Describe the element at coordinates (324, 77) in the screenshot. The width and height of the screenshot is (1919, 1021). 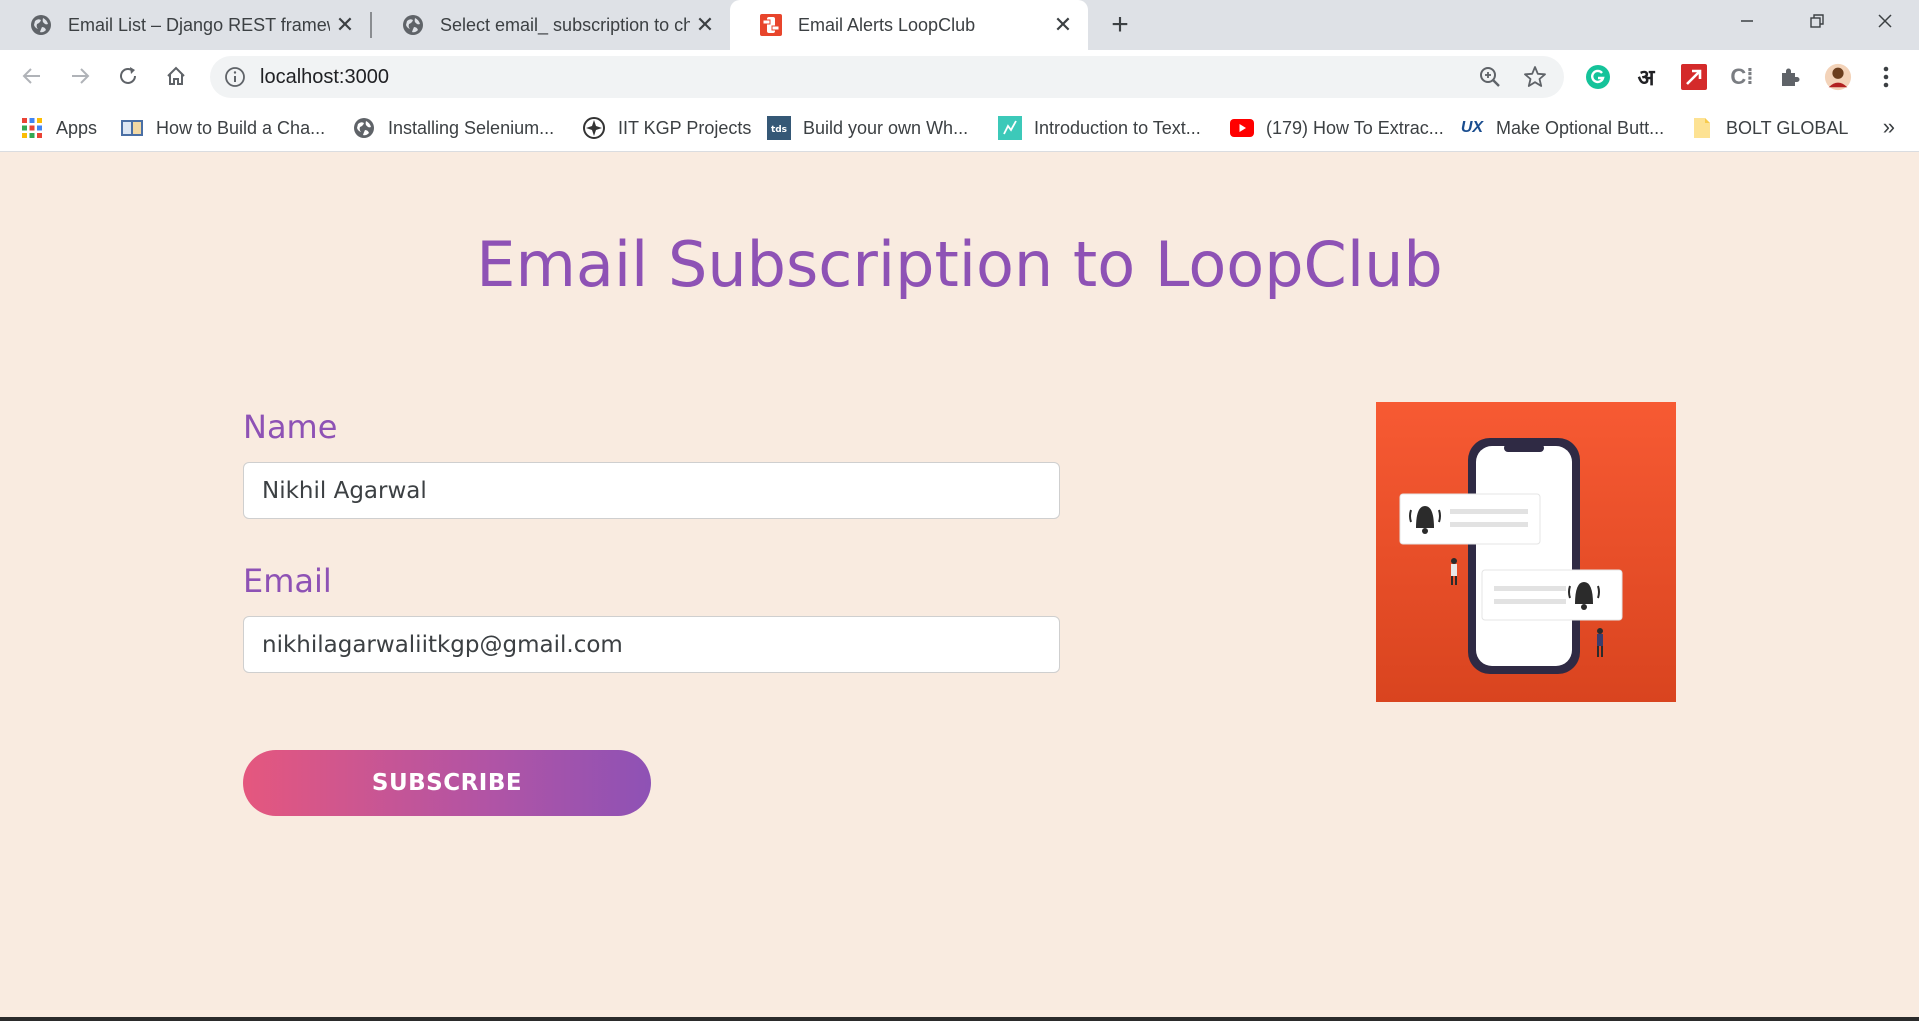
I see `url-text: localhost:3000` at that location.